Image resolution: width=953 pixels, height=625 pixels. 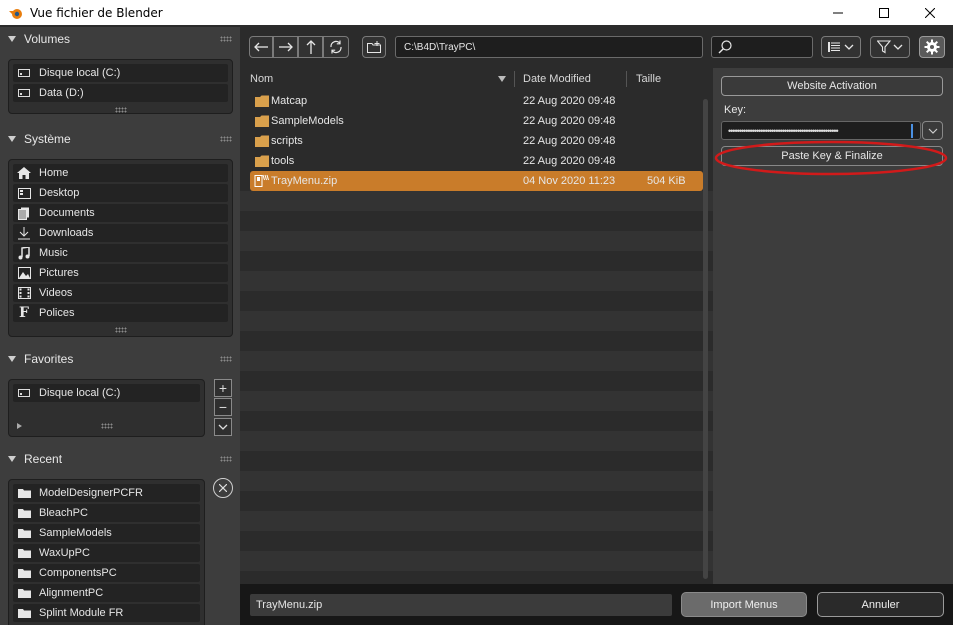 I want to click on volumes-header: Volumes, so click(x=120, y=39).